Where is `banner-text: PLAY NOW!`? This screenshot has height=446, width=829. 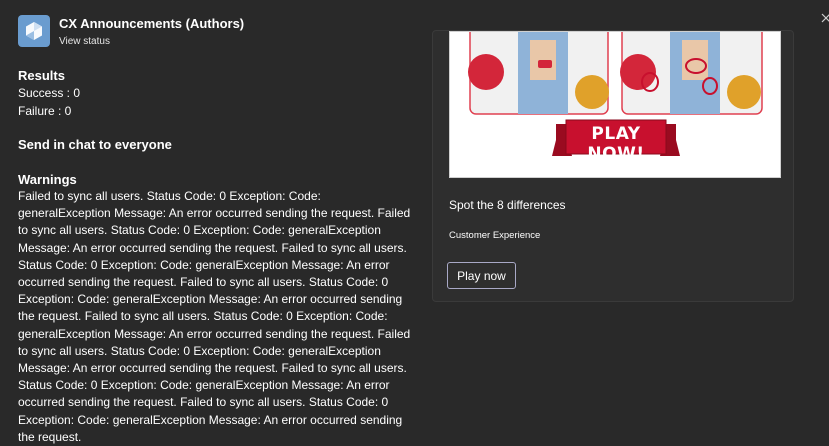 banner-text: PLAY NOW! is located at coordinates (616, 144).